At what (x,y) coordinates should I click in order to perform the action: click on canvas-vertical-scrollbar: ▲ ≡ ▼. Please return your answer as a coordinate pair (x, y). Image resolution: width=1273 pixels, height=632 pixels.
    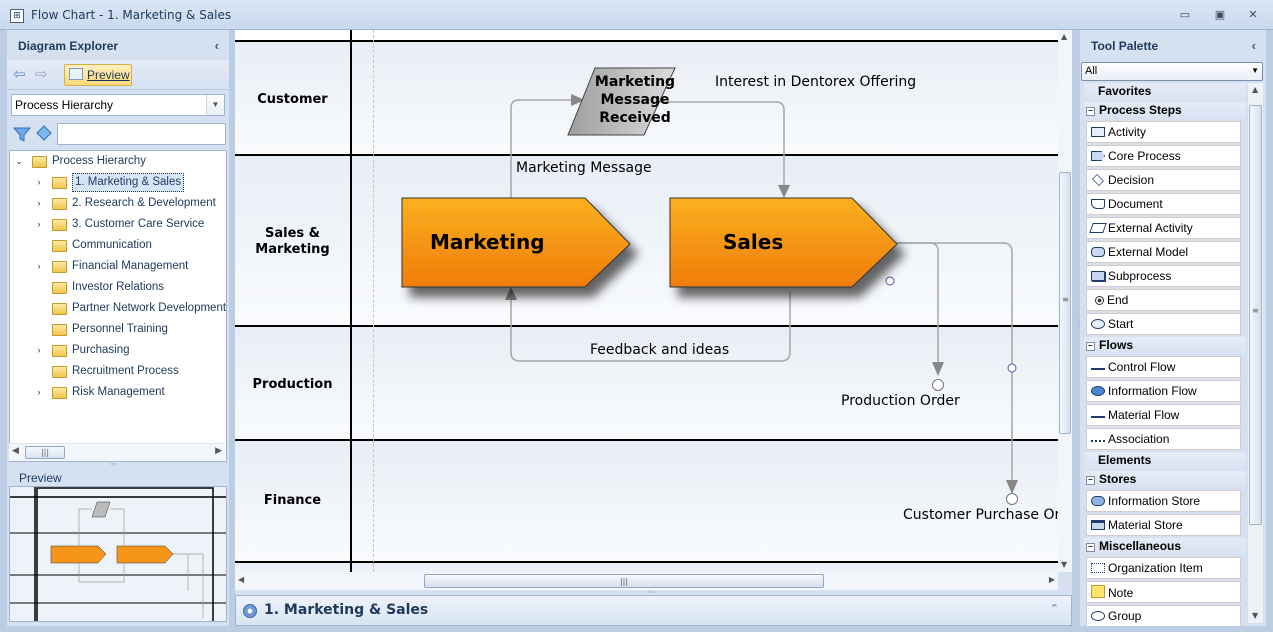
    Looking at the image, I should click on (1065, 301).